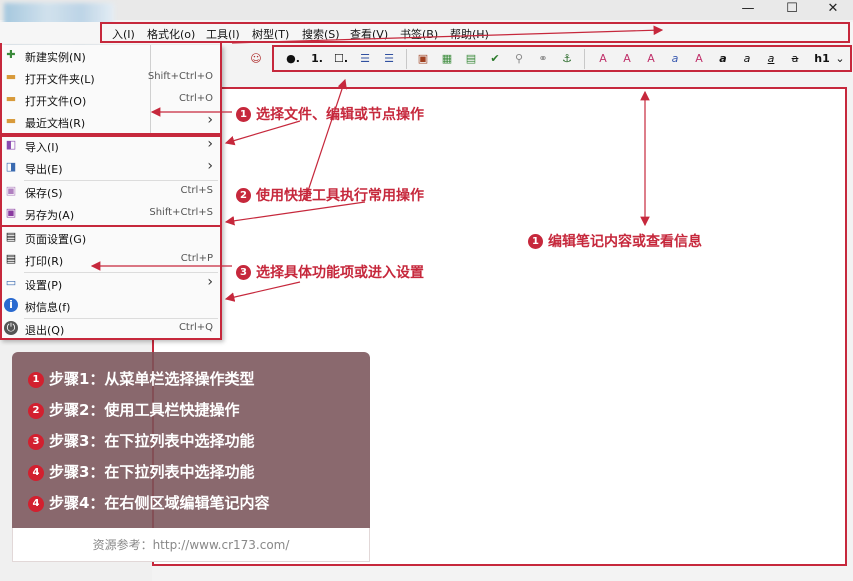  Describe the element at coordinates (519, 59) in the screenshot. I see `attachment-icon: ⚲` at that location.